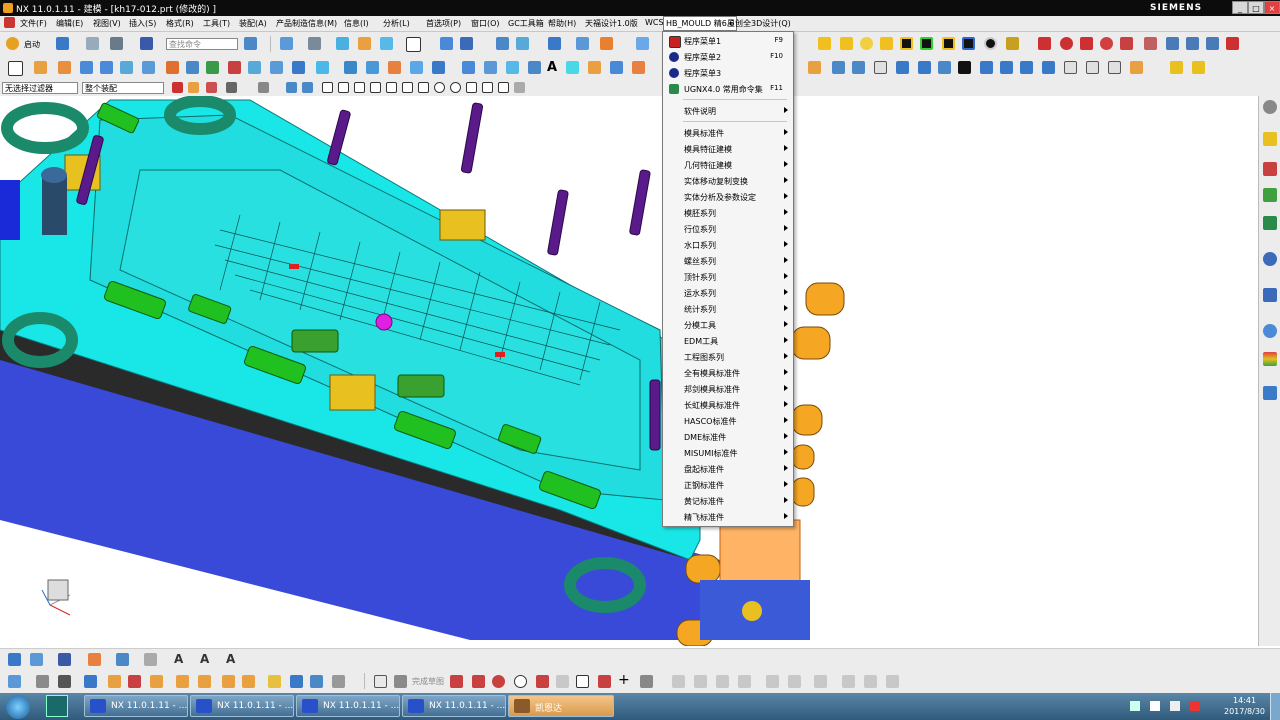 The image size is (1280, 720). I want to click on offset-curve-icon, so click(646, 681).